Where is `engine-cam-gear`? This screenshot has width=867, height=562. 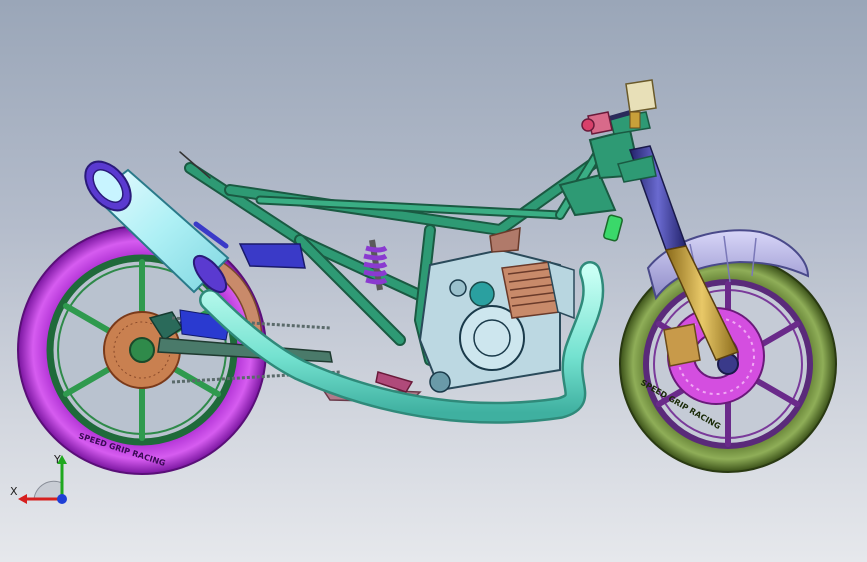 engine-cam-gear is located at coordinates (482, 294).